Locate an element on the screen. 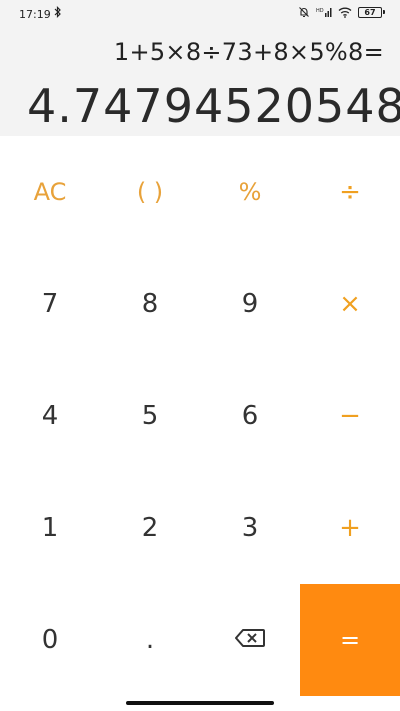  multiply-button: × is located at coordinates (350, 304).